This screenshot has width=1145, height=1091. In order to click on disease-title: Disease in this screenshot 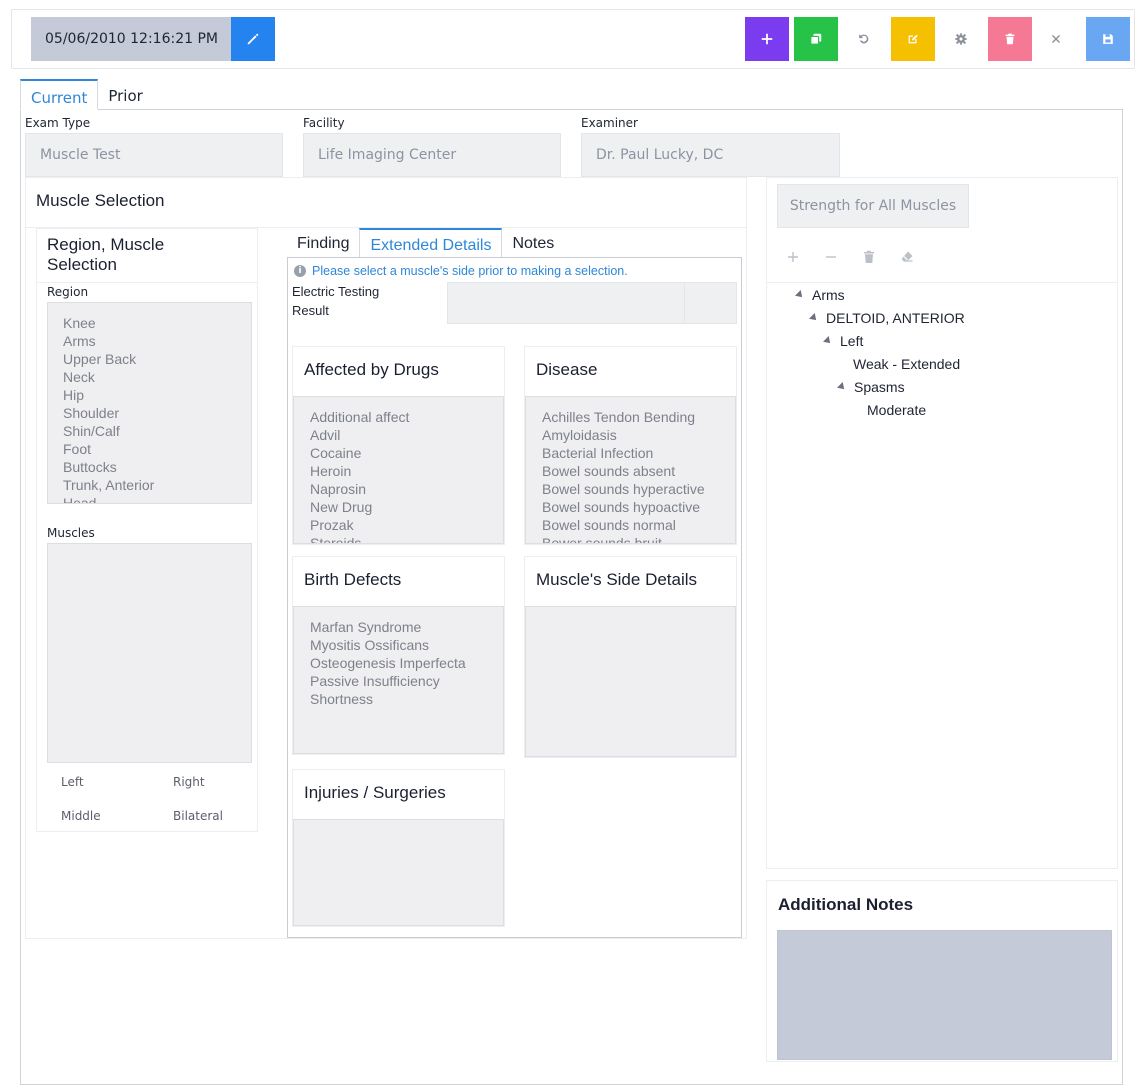, I will do `click(567, 369)`.